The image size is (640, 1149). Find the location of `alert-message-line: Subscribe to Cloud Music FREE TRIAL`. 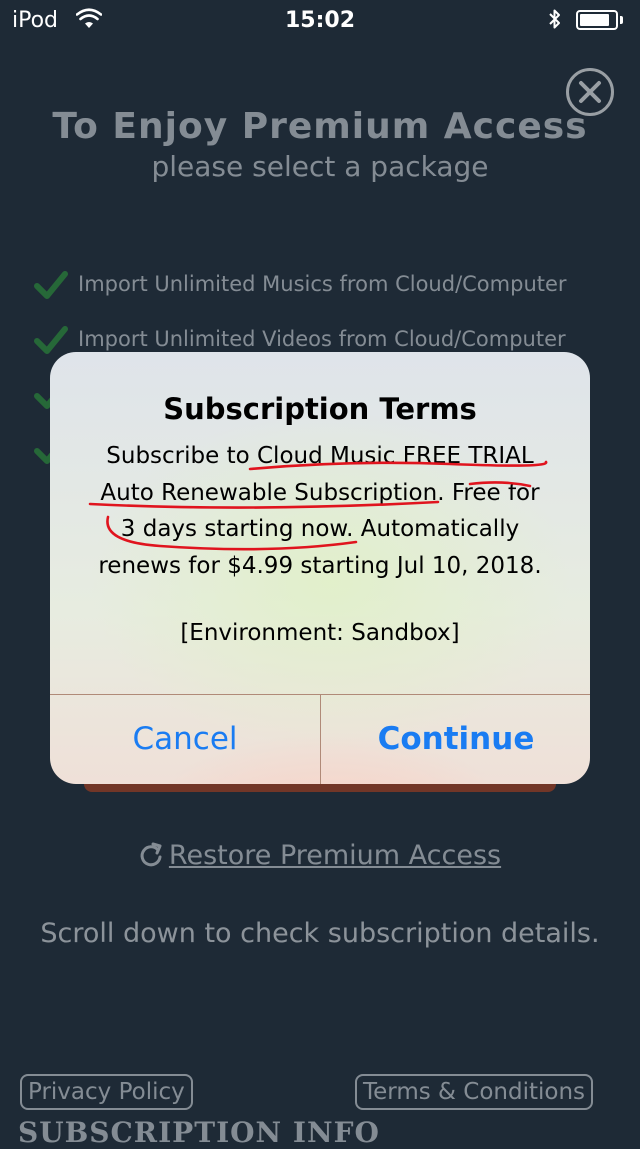

alert-message-line: Subscribe to Cloud Music FREE TRIAL is located at coordinates (320, 456).